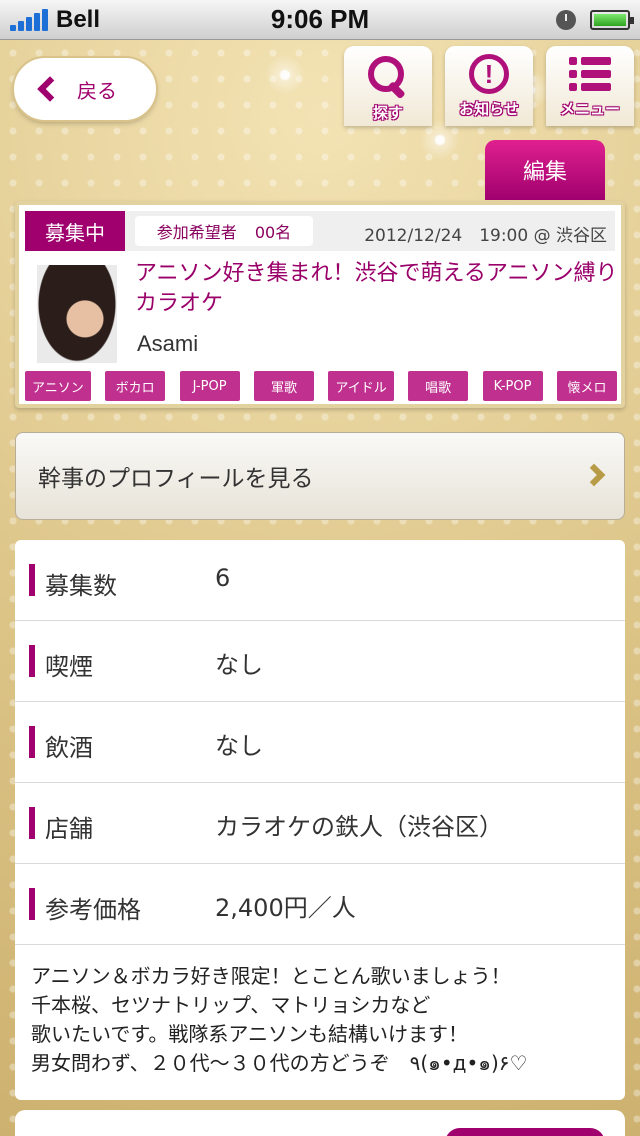 This screenshot has height=1136, width=640. Describe the element at coordinates (612, 19) in the screenshot. I see `battery-icon` at that location.